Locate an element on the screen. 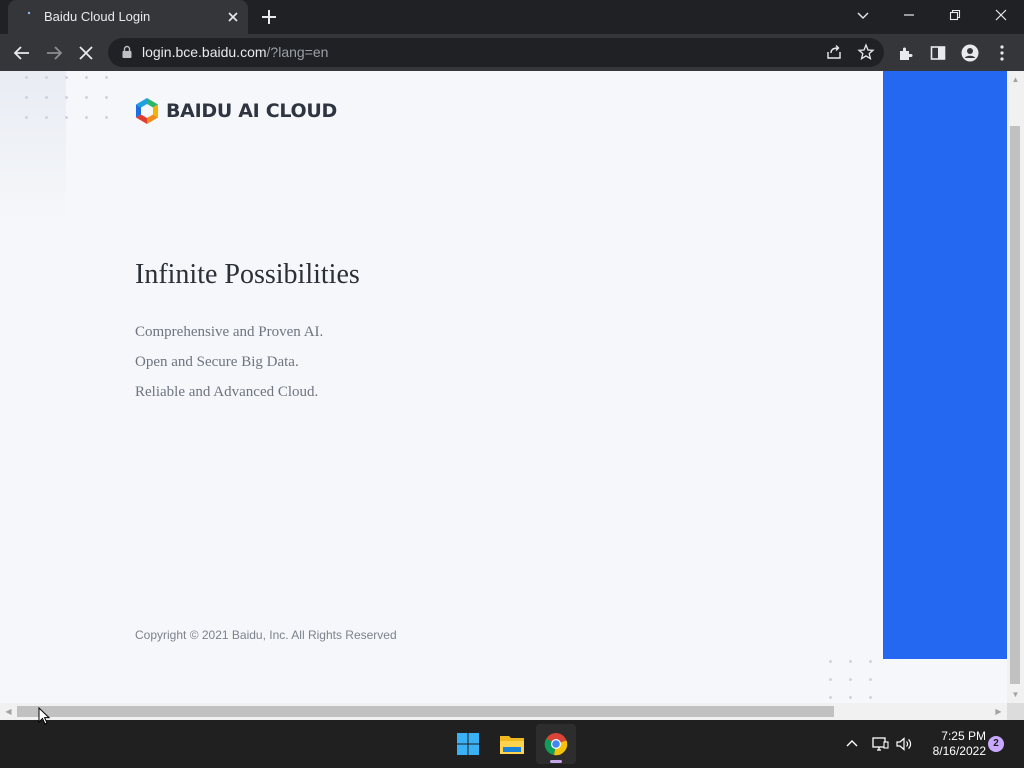 The image size is (1024, 768). forward-icon is located at coordinates (54, 53).